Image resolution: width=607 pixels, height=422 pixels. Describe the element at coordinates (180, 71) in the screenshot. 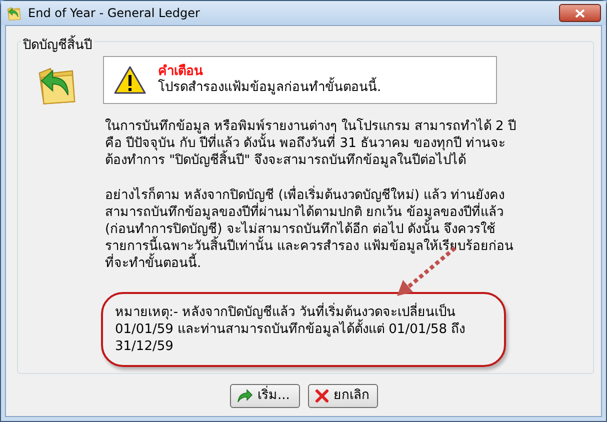

I see `warning-title: คำเตือน` at that location.